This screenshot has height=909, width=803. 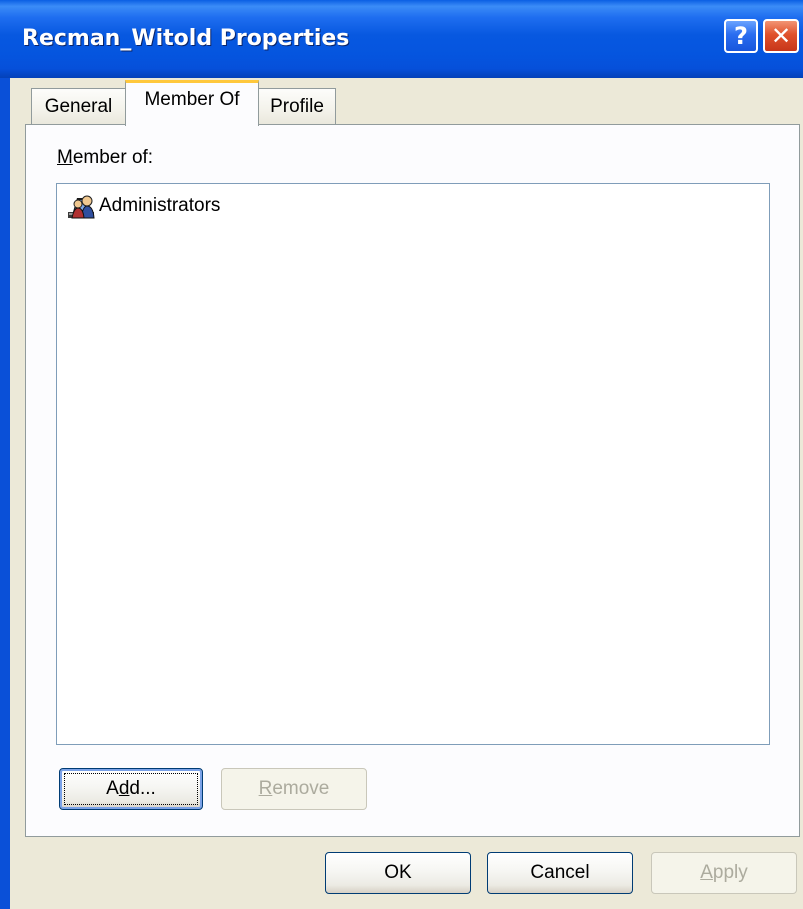 I want to click on member-of-label-mnemonic: M, so click(x=65, y=157).